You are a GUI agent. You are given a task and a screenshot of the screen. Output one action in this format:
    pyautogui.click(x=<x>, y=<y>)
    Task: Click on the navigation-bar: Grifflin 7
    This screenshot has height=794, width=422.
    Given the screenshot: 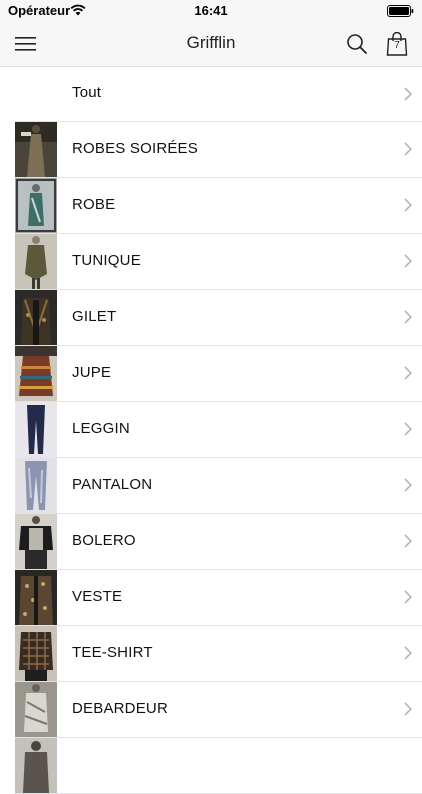 What is the action you would take?
    pyautogui.click(x=211, y=44)
    